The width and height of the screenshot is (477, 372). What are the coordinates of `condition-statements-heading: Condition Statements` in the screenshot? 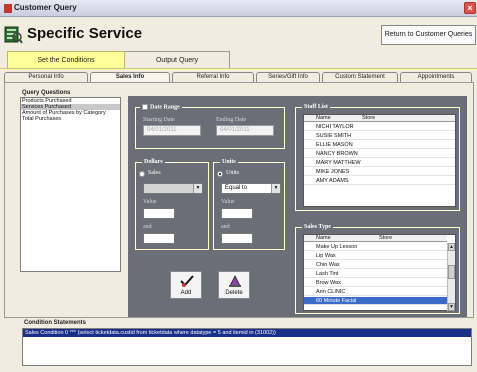 It's located at (55, 323).